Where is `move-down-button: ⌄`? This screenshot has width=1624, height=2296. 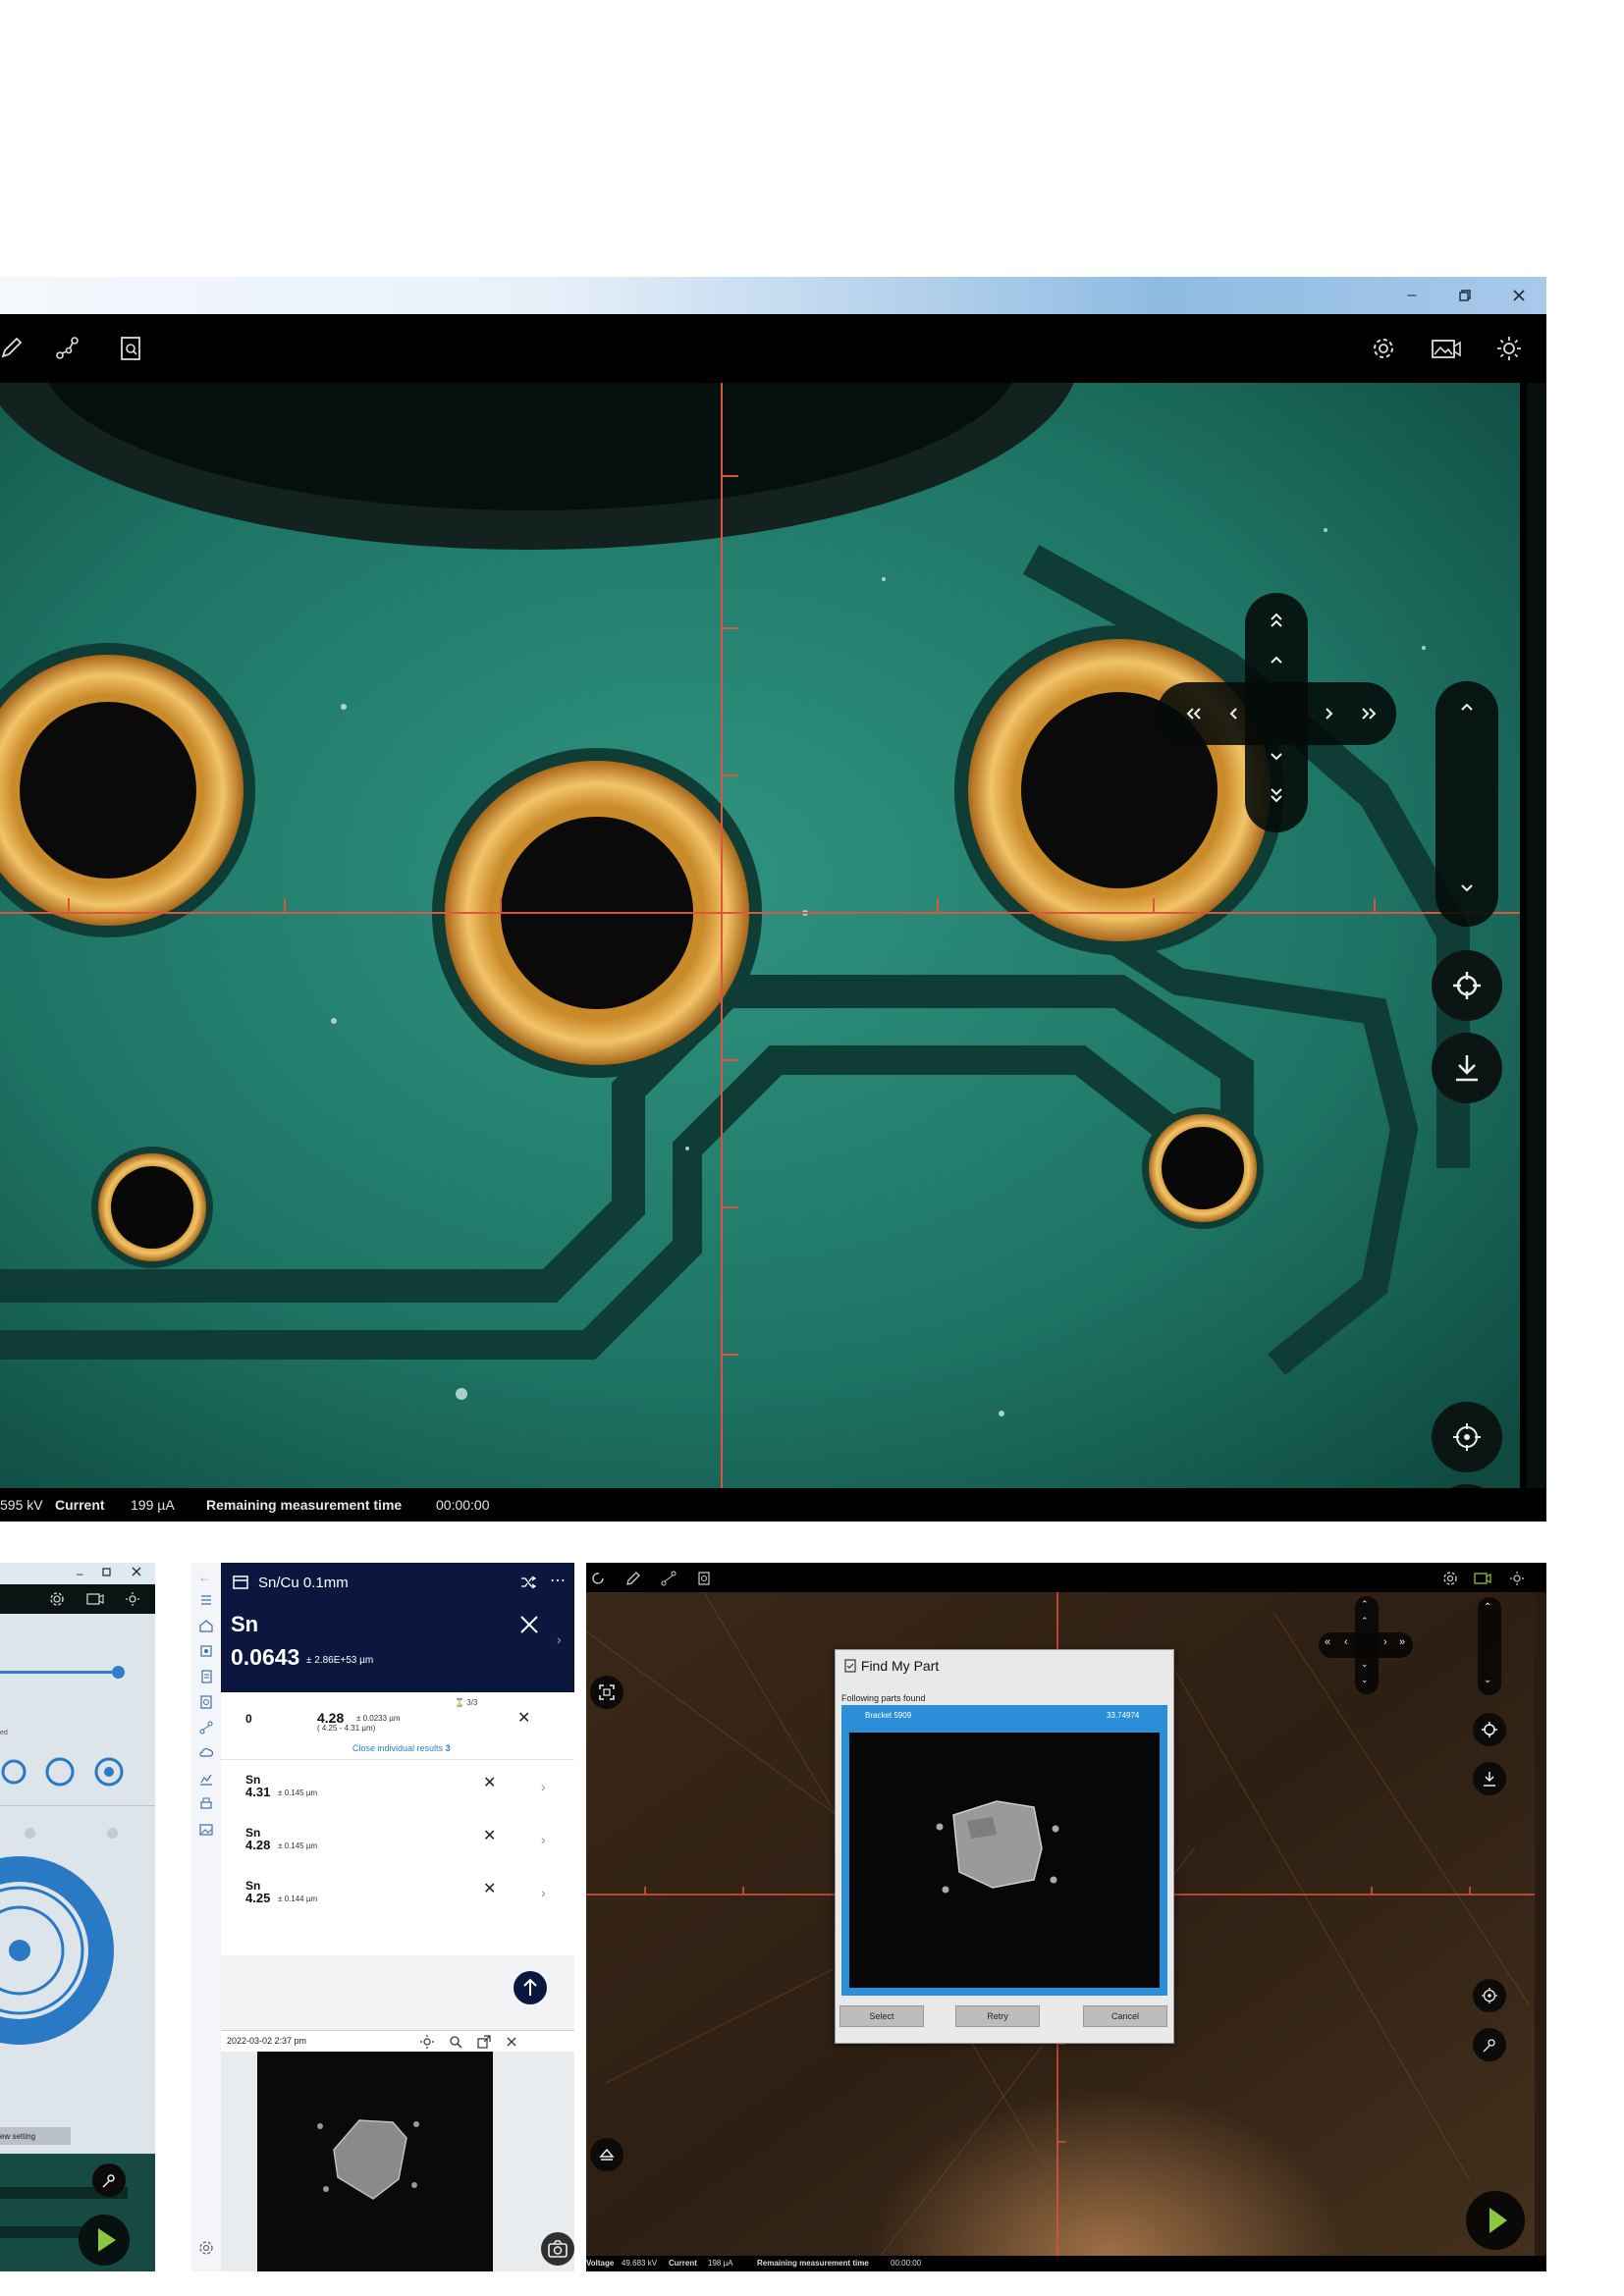 move-down-button: ⌄ is located at coordinates (1365, 1664).